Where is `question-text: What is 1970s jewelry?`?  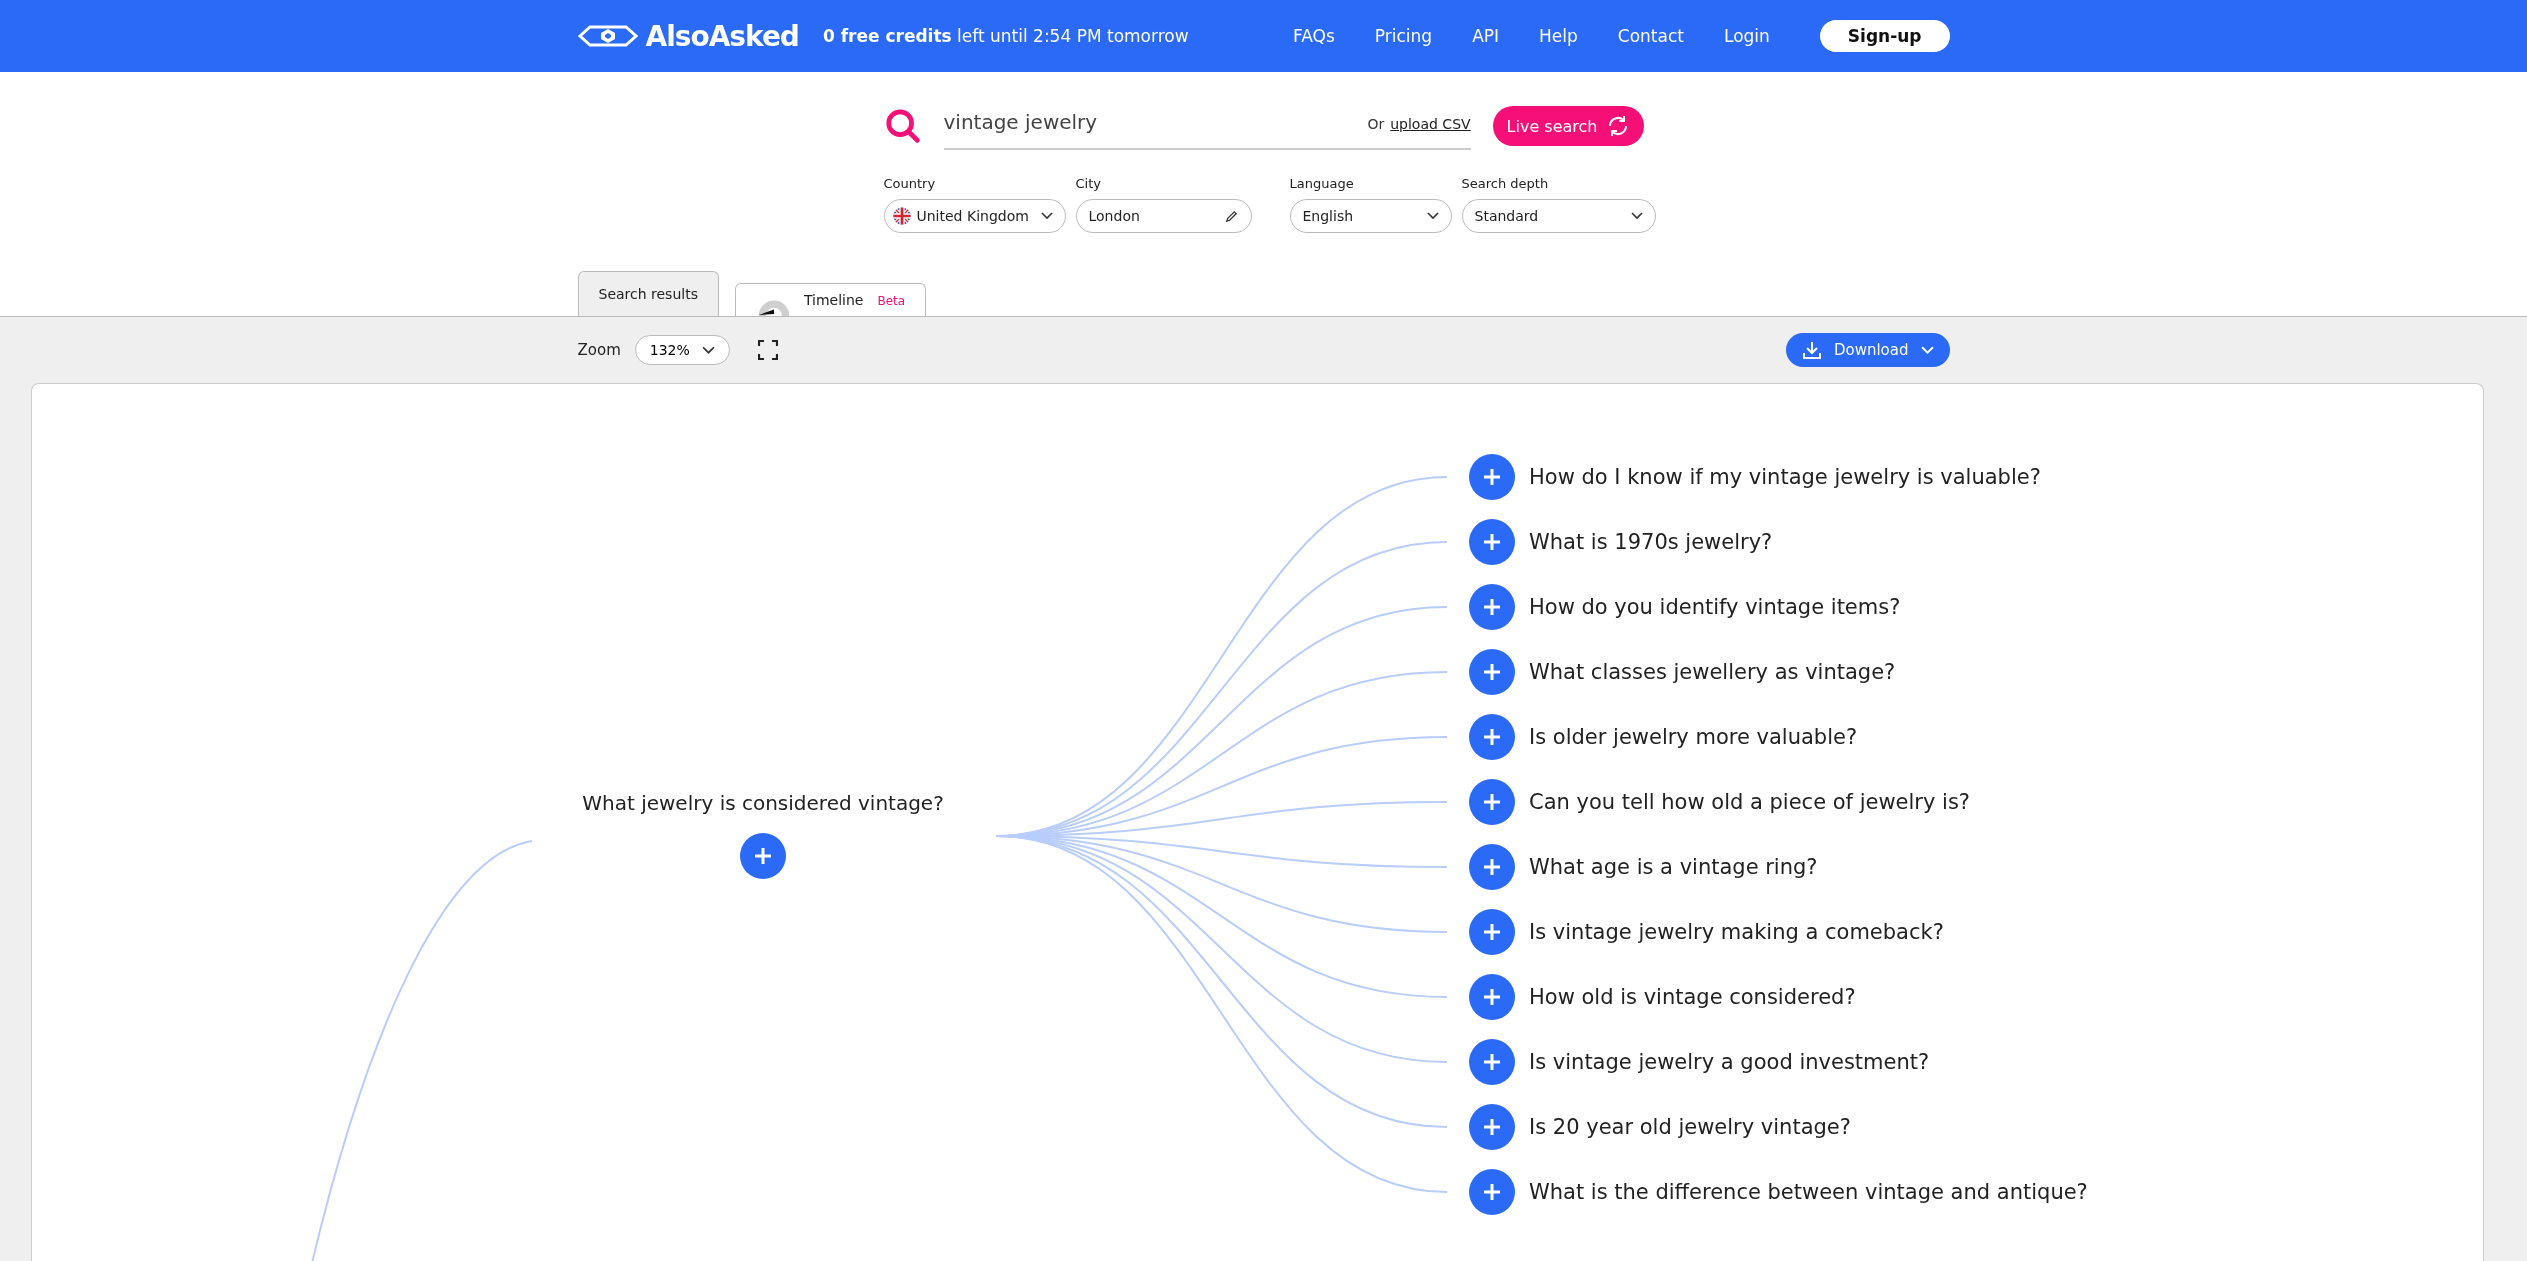 question-text: What is 1970s jewelry? is located at coordinates (1651, 542).